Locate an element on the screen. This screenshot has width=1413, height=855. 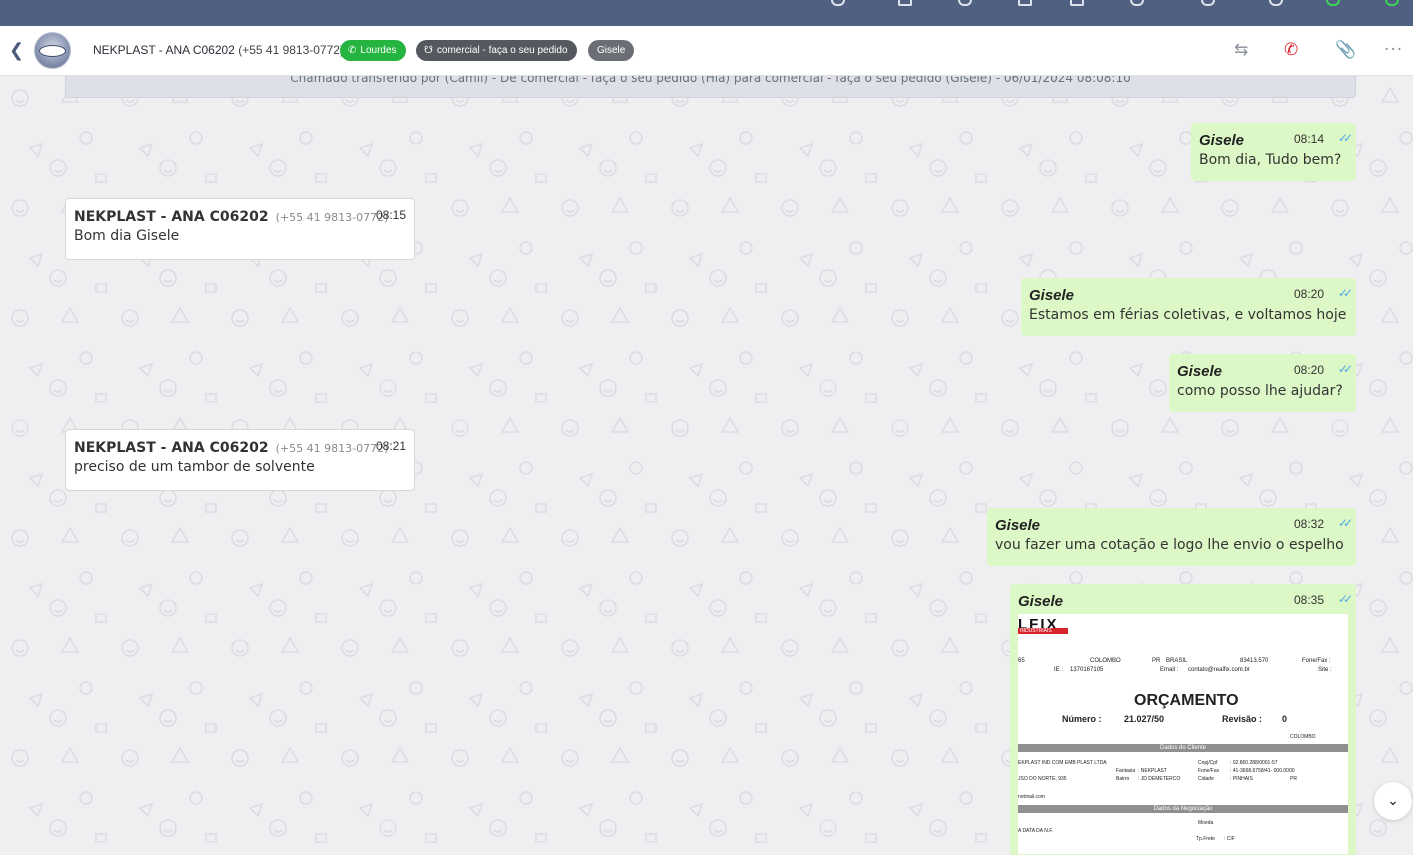
message-text: Bom dia, Tudo bem? is located at coordinates (1270, 160).